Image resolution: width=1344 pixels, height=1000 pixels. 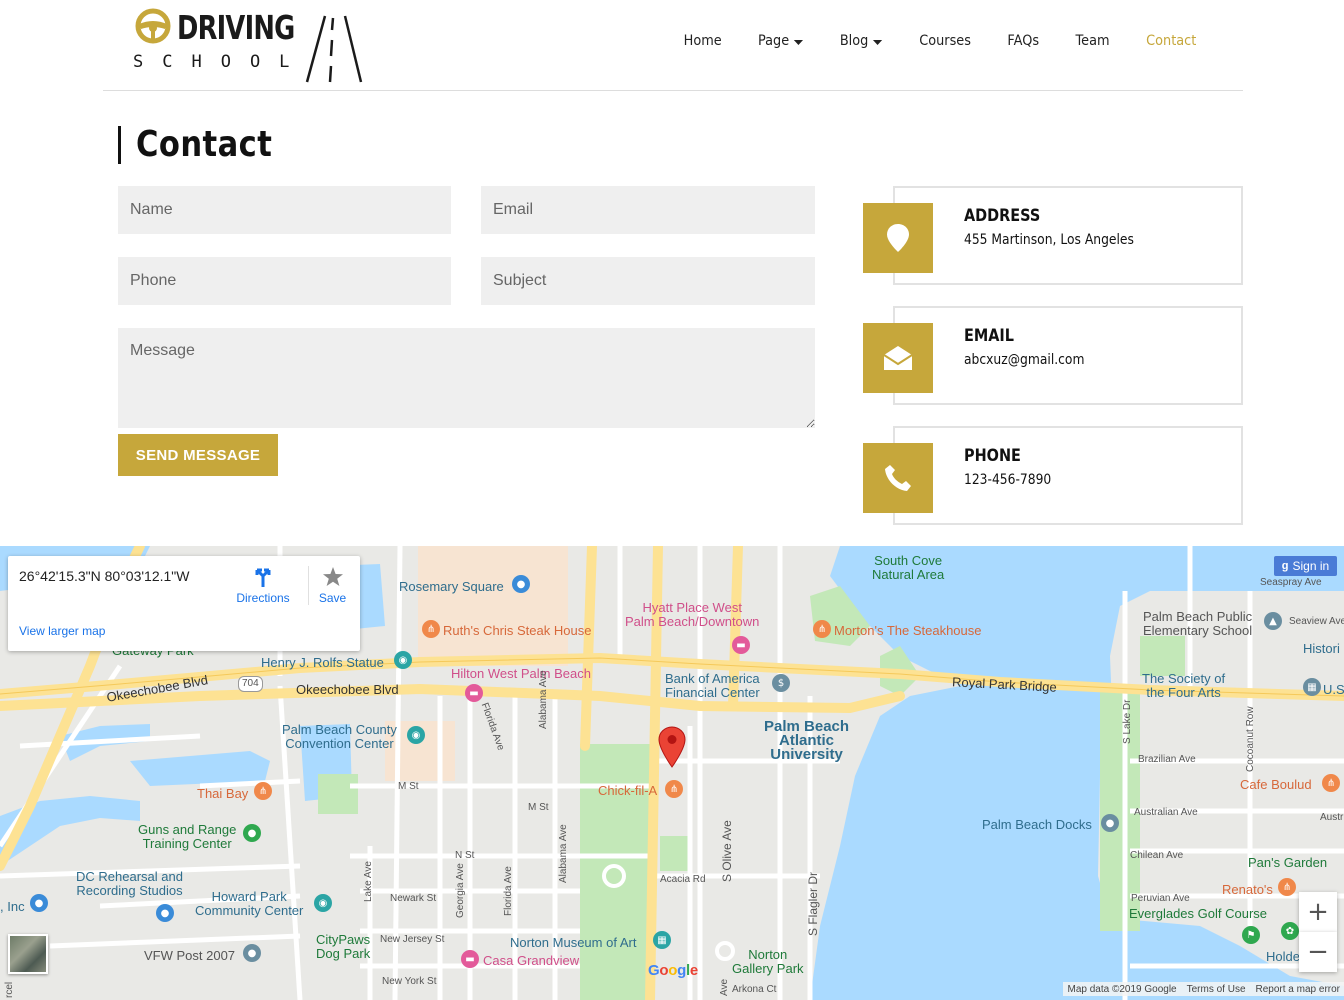 What do you see at coordinates (189, 956) in the screenshot?
I see `map-label-vfw: VFW Post 2007` at bounding box center [189, 956].